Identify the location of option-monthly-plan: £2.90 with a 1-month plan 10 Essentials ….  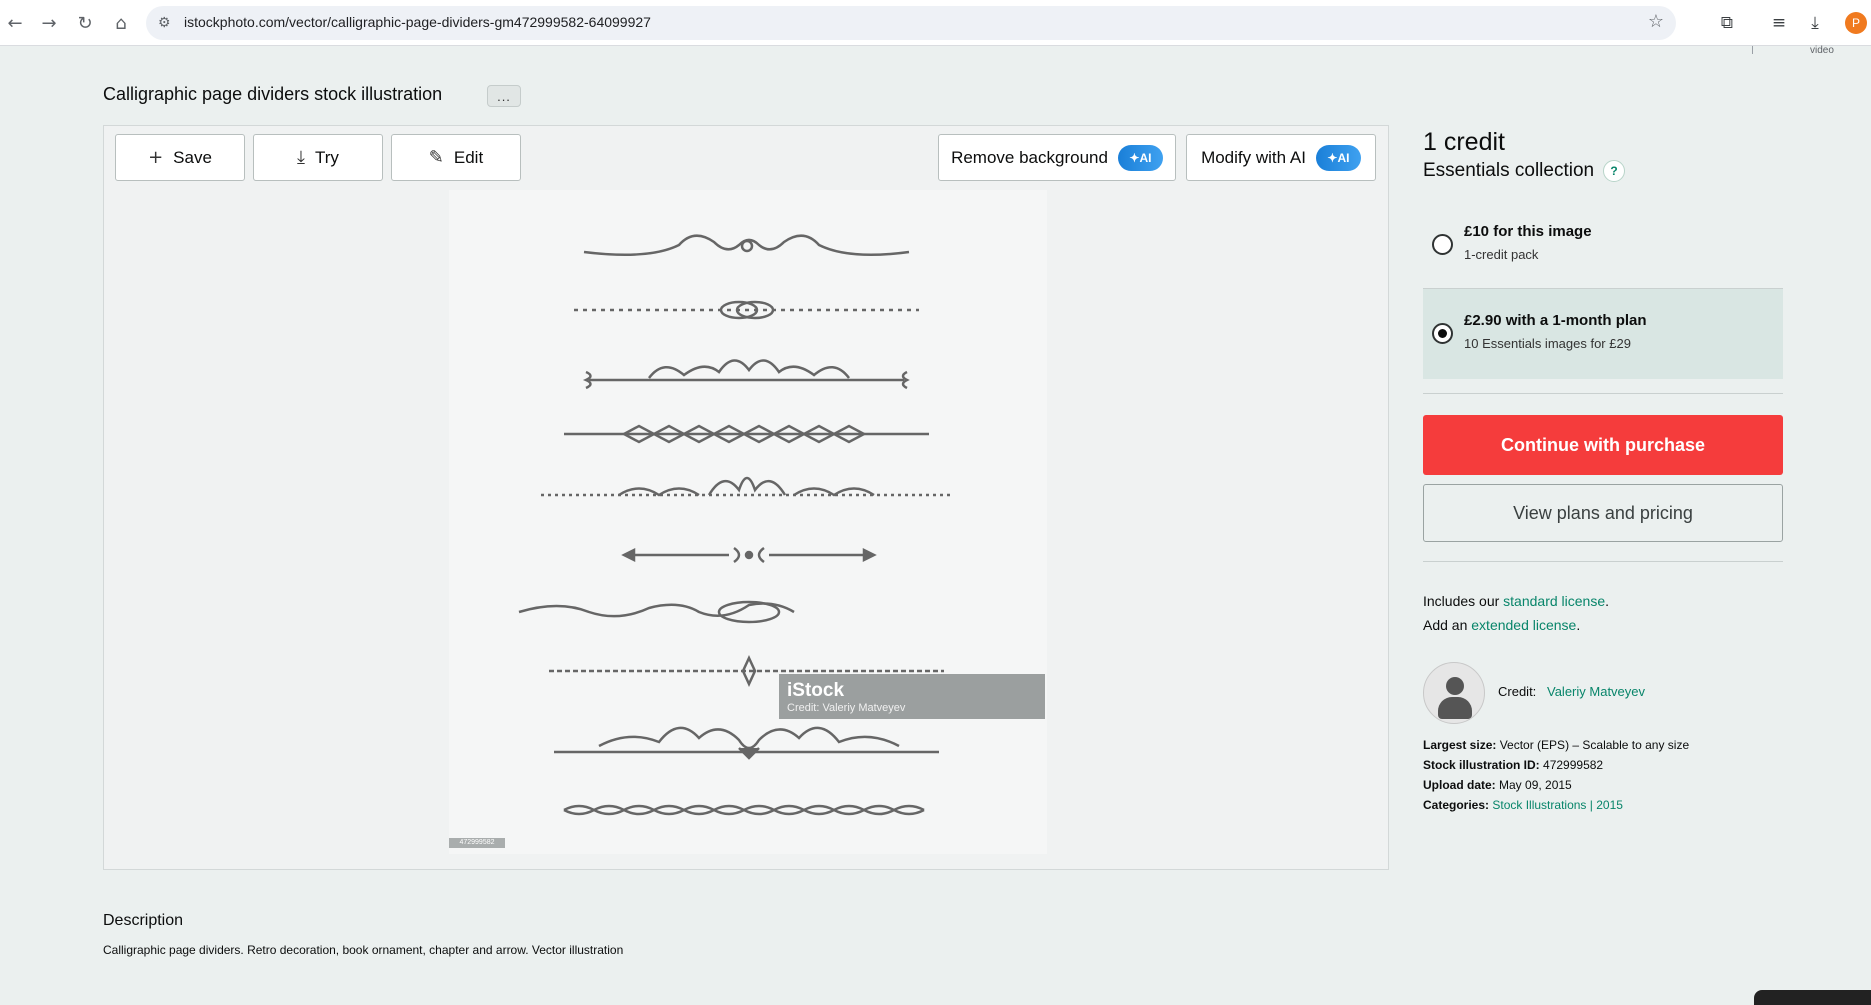
(1603, 334).